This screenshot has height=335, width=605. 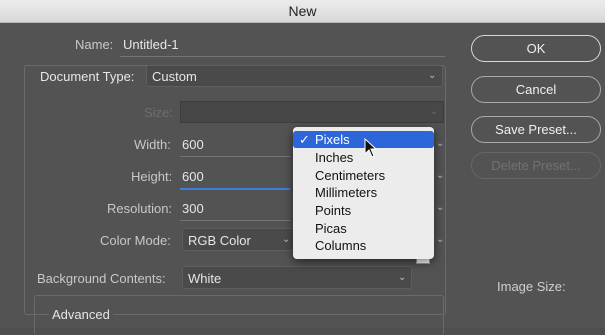 I want to click on width-field: 600, so click(x=193, y=144).